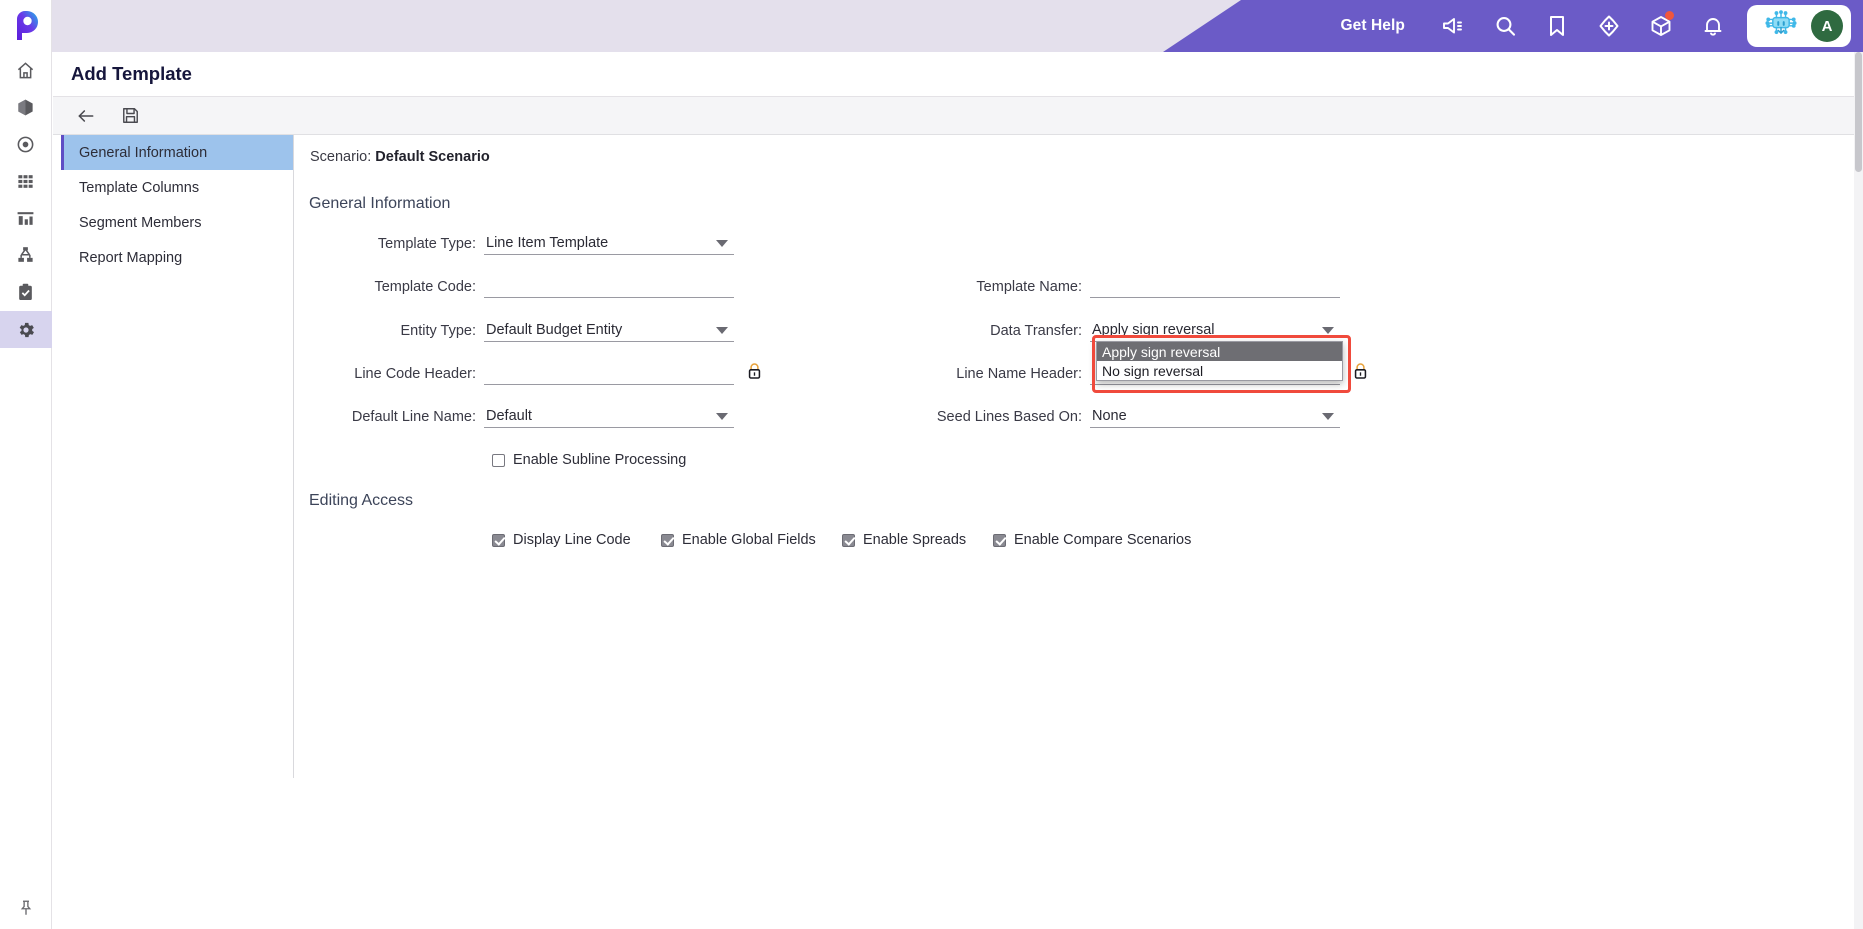 Image resolution: width=1863 pixels, height=929 pixels. I want to click on display-line-code-checkbox, so click(498, 540).